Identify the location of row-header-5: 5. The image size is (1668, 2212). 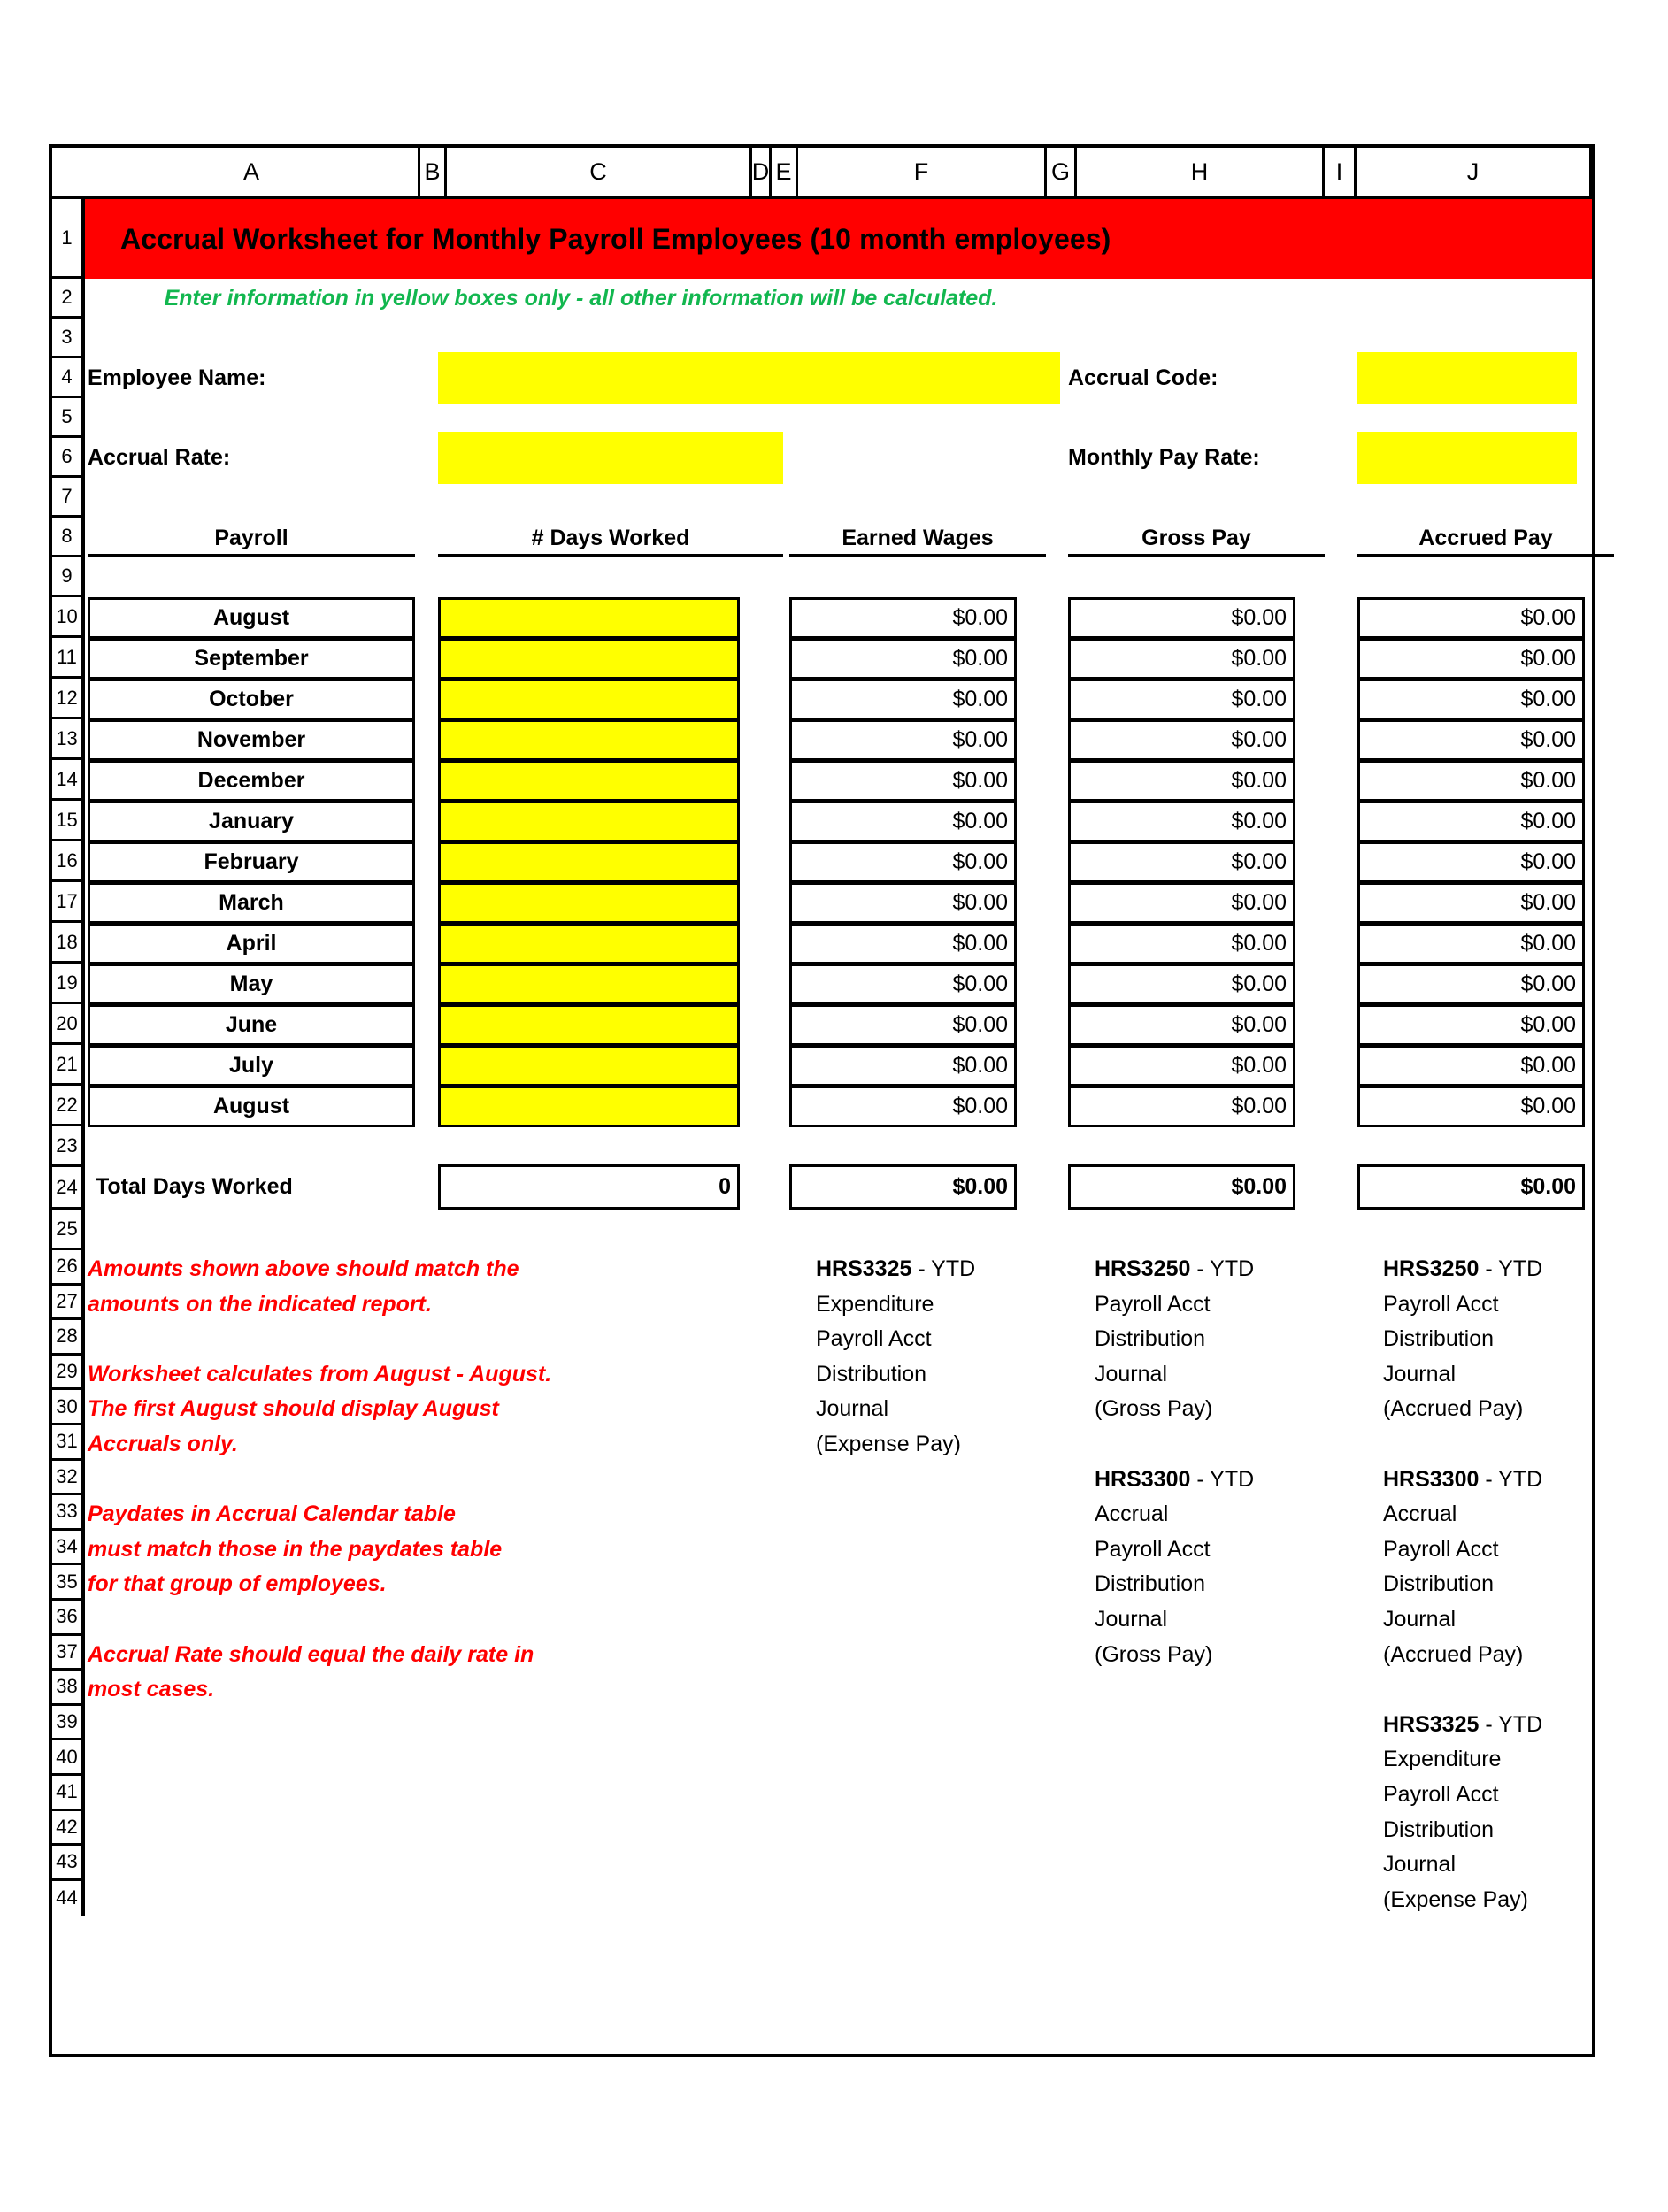
(67, 418).